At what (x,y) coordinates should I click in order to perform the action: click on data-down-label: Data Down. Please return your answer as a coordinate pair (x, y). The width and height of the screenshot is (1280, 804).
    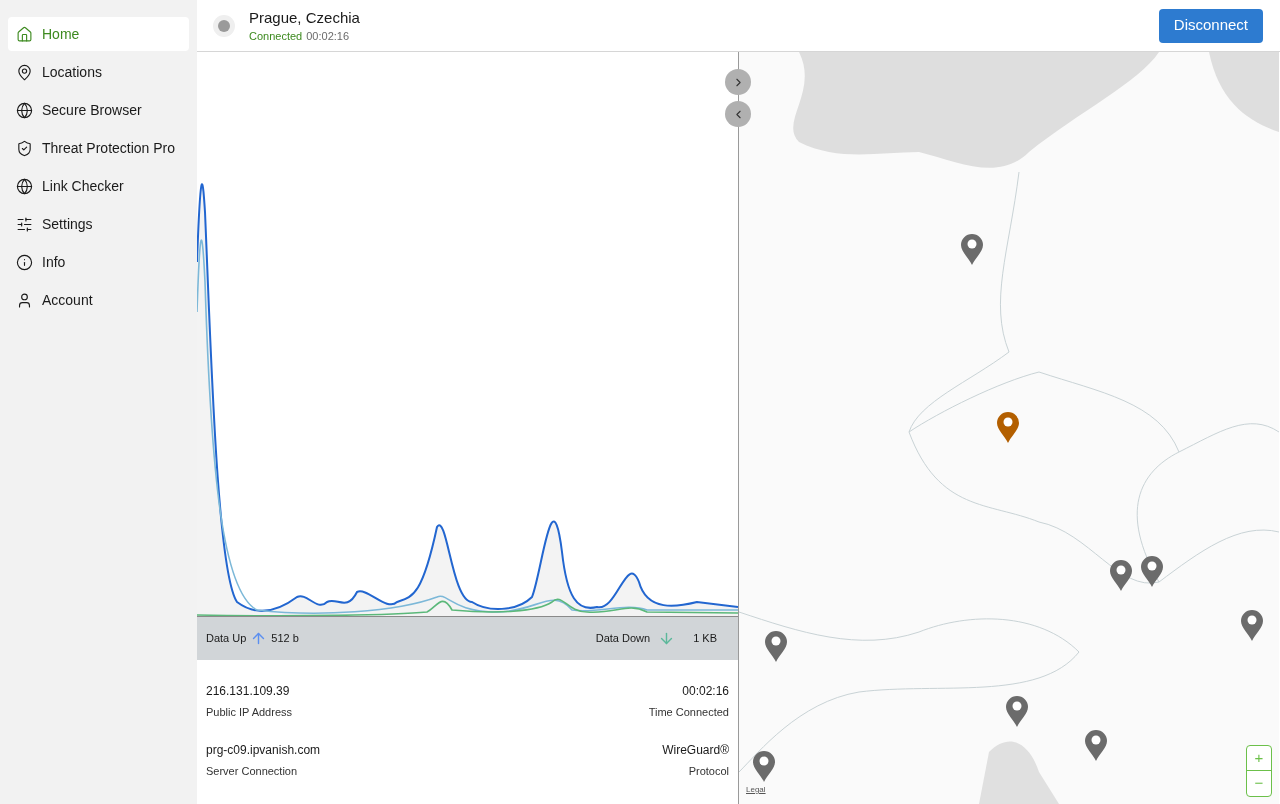
    Looking at the image, I should click on (623, 639).